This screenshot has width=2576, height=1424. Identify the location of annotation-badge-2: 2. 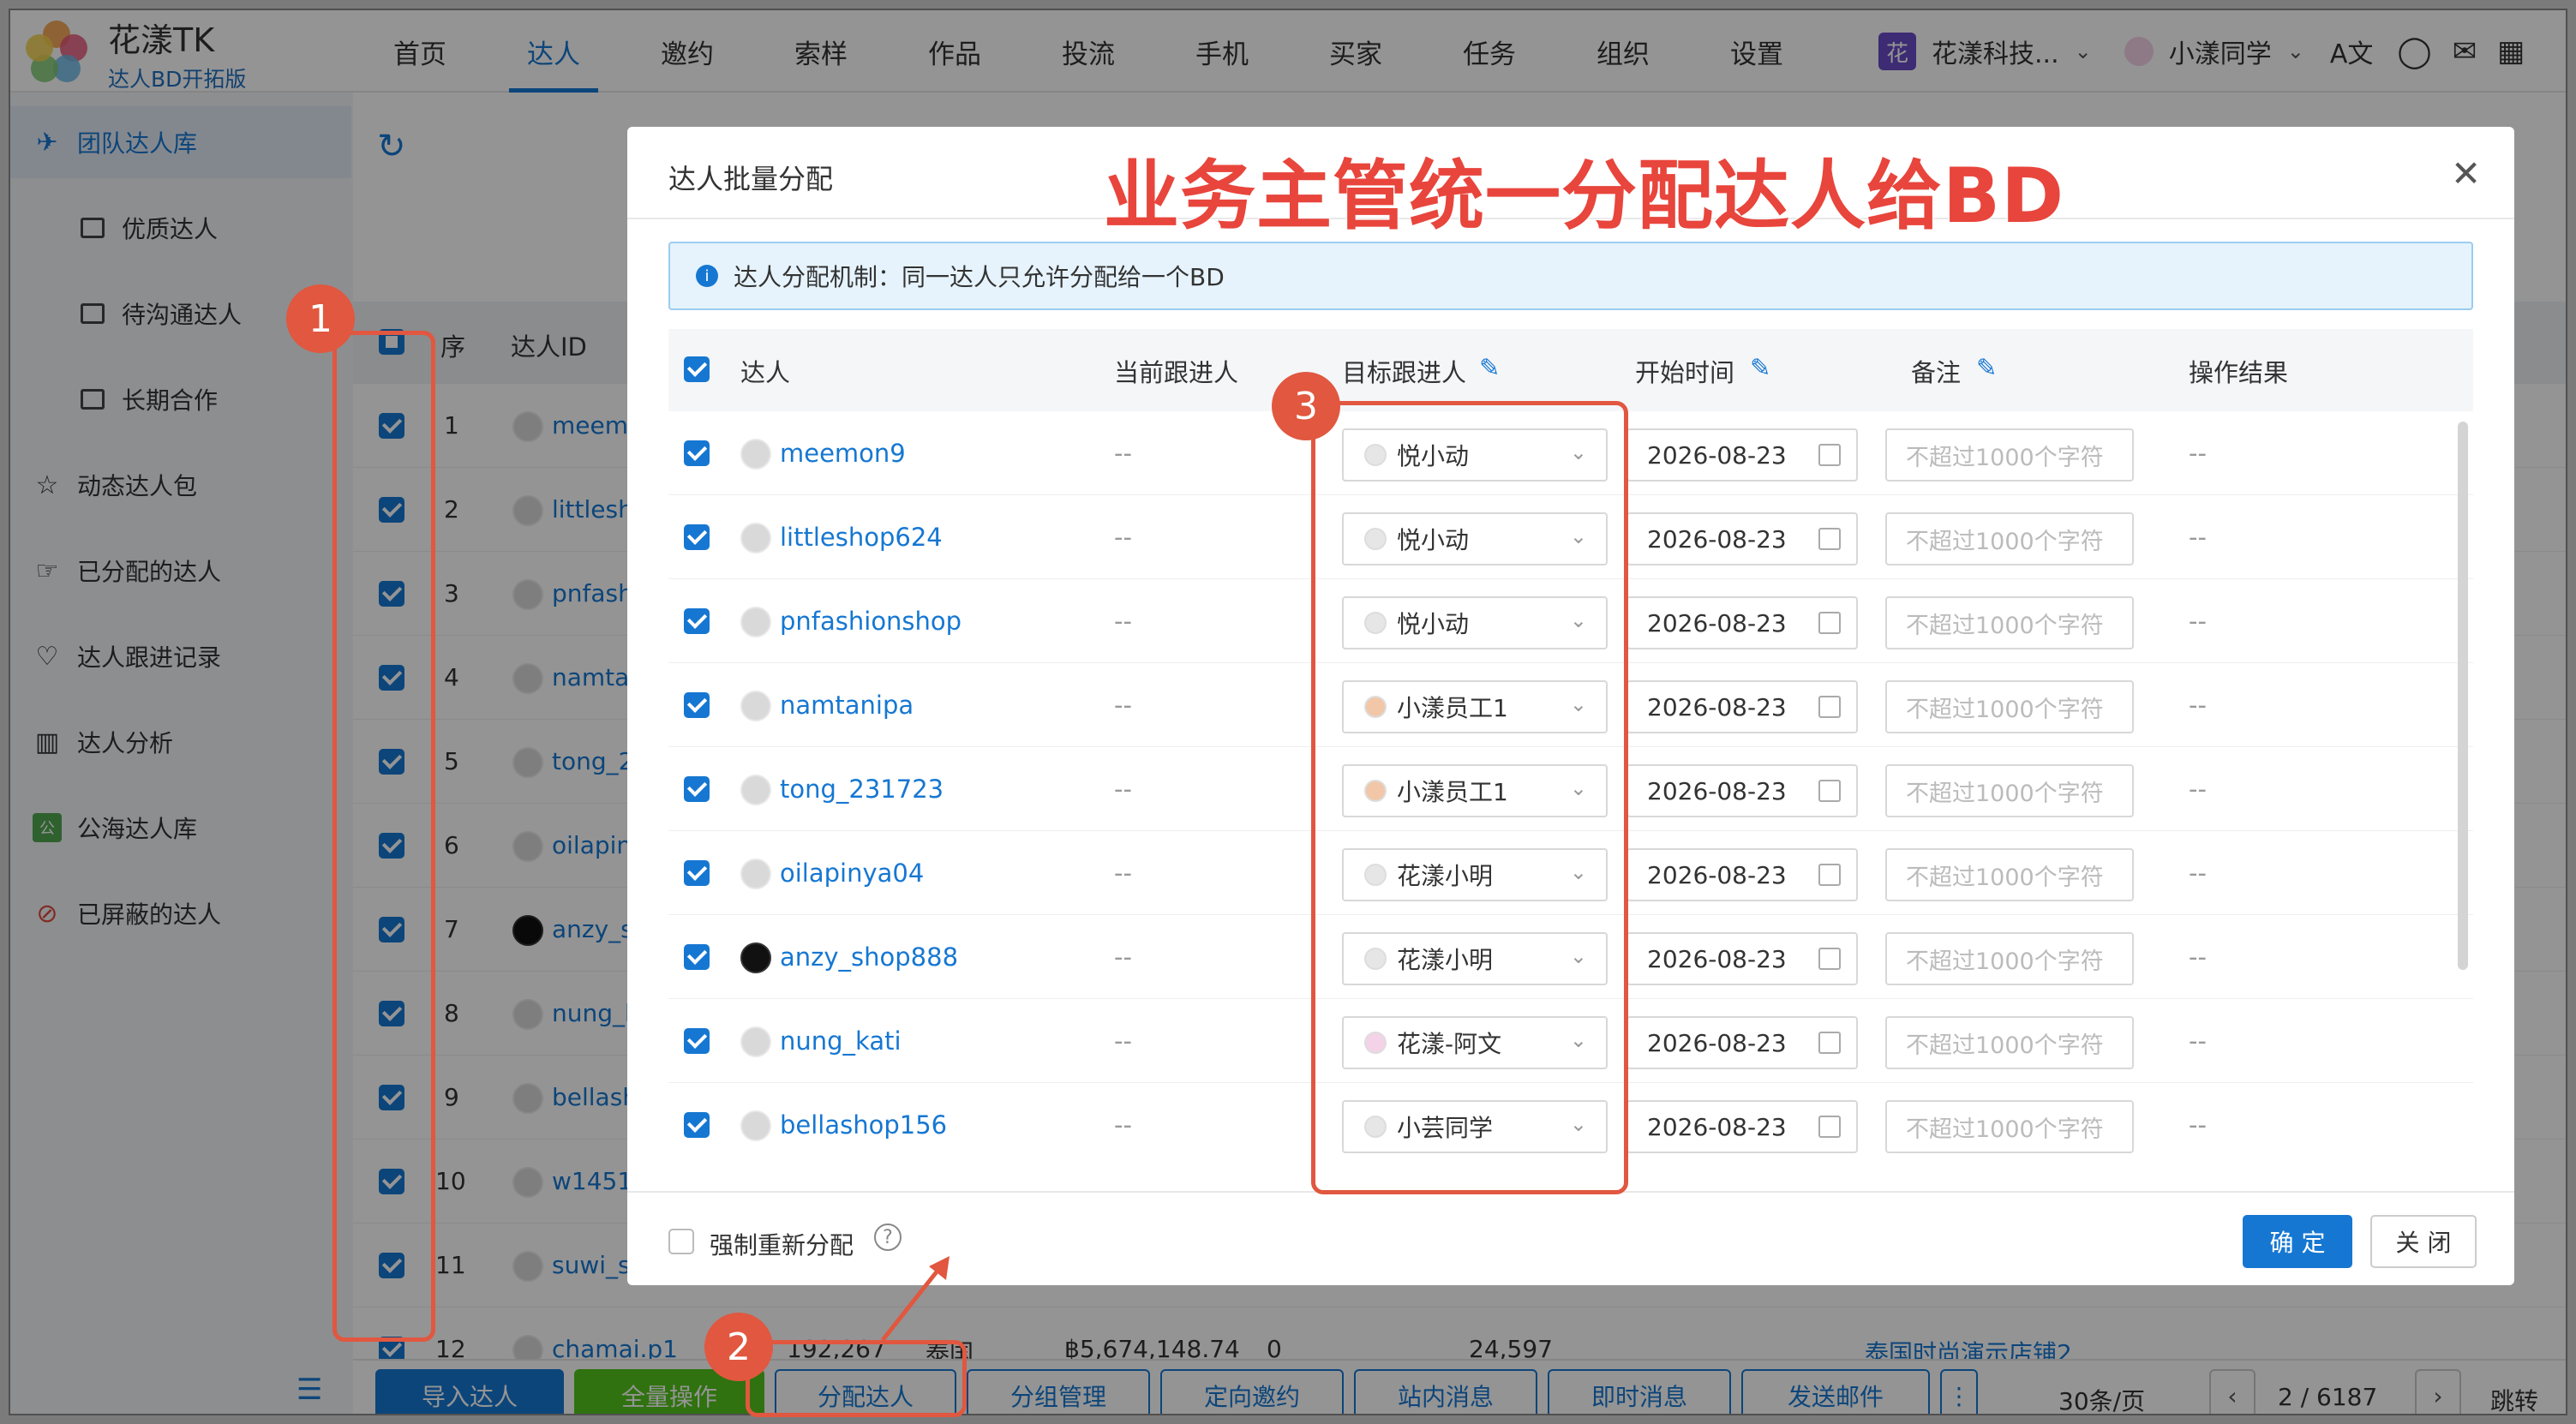
(738, 1347).